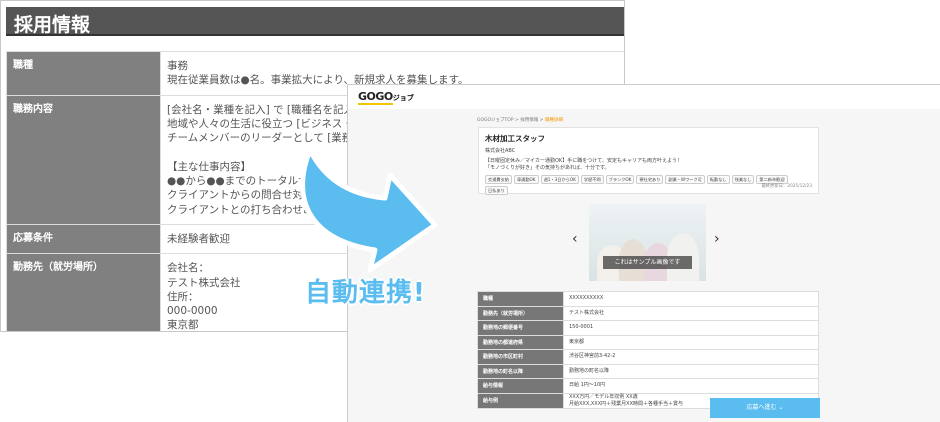 The image size is (940, 422). Describe the element at coordinates (369, 210) in the screenshot. I see `arrow-icon` at that location.